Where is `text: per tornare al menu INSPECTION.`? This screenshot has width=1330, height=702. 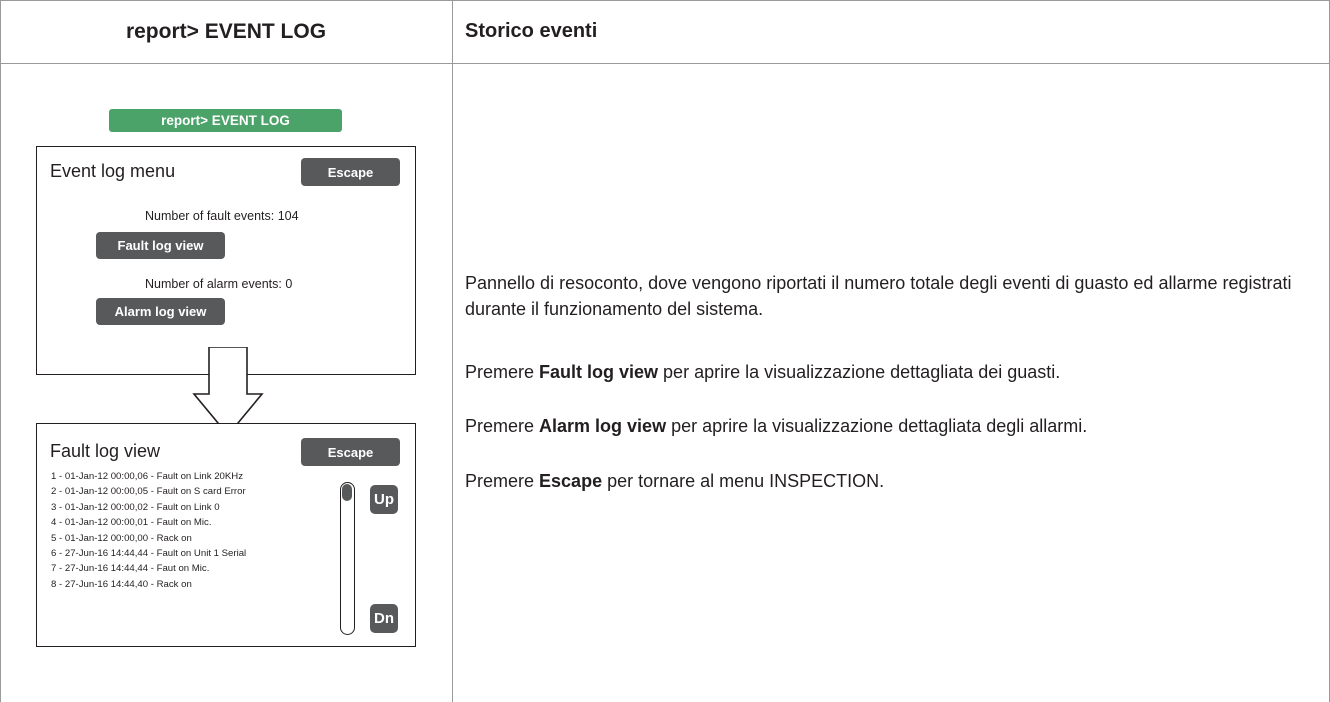
text: per tornare al menu INSPECTION. is located at coordinates (743, 481).